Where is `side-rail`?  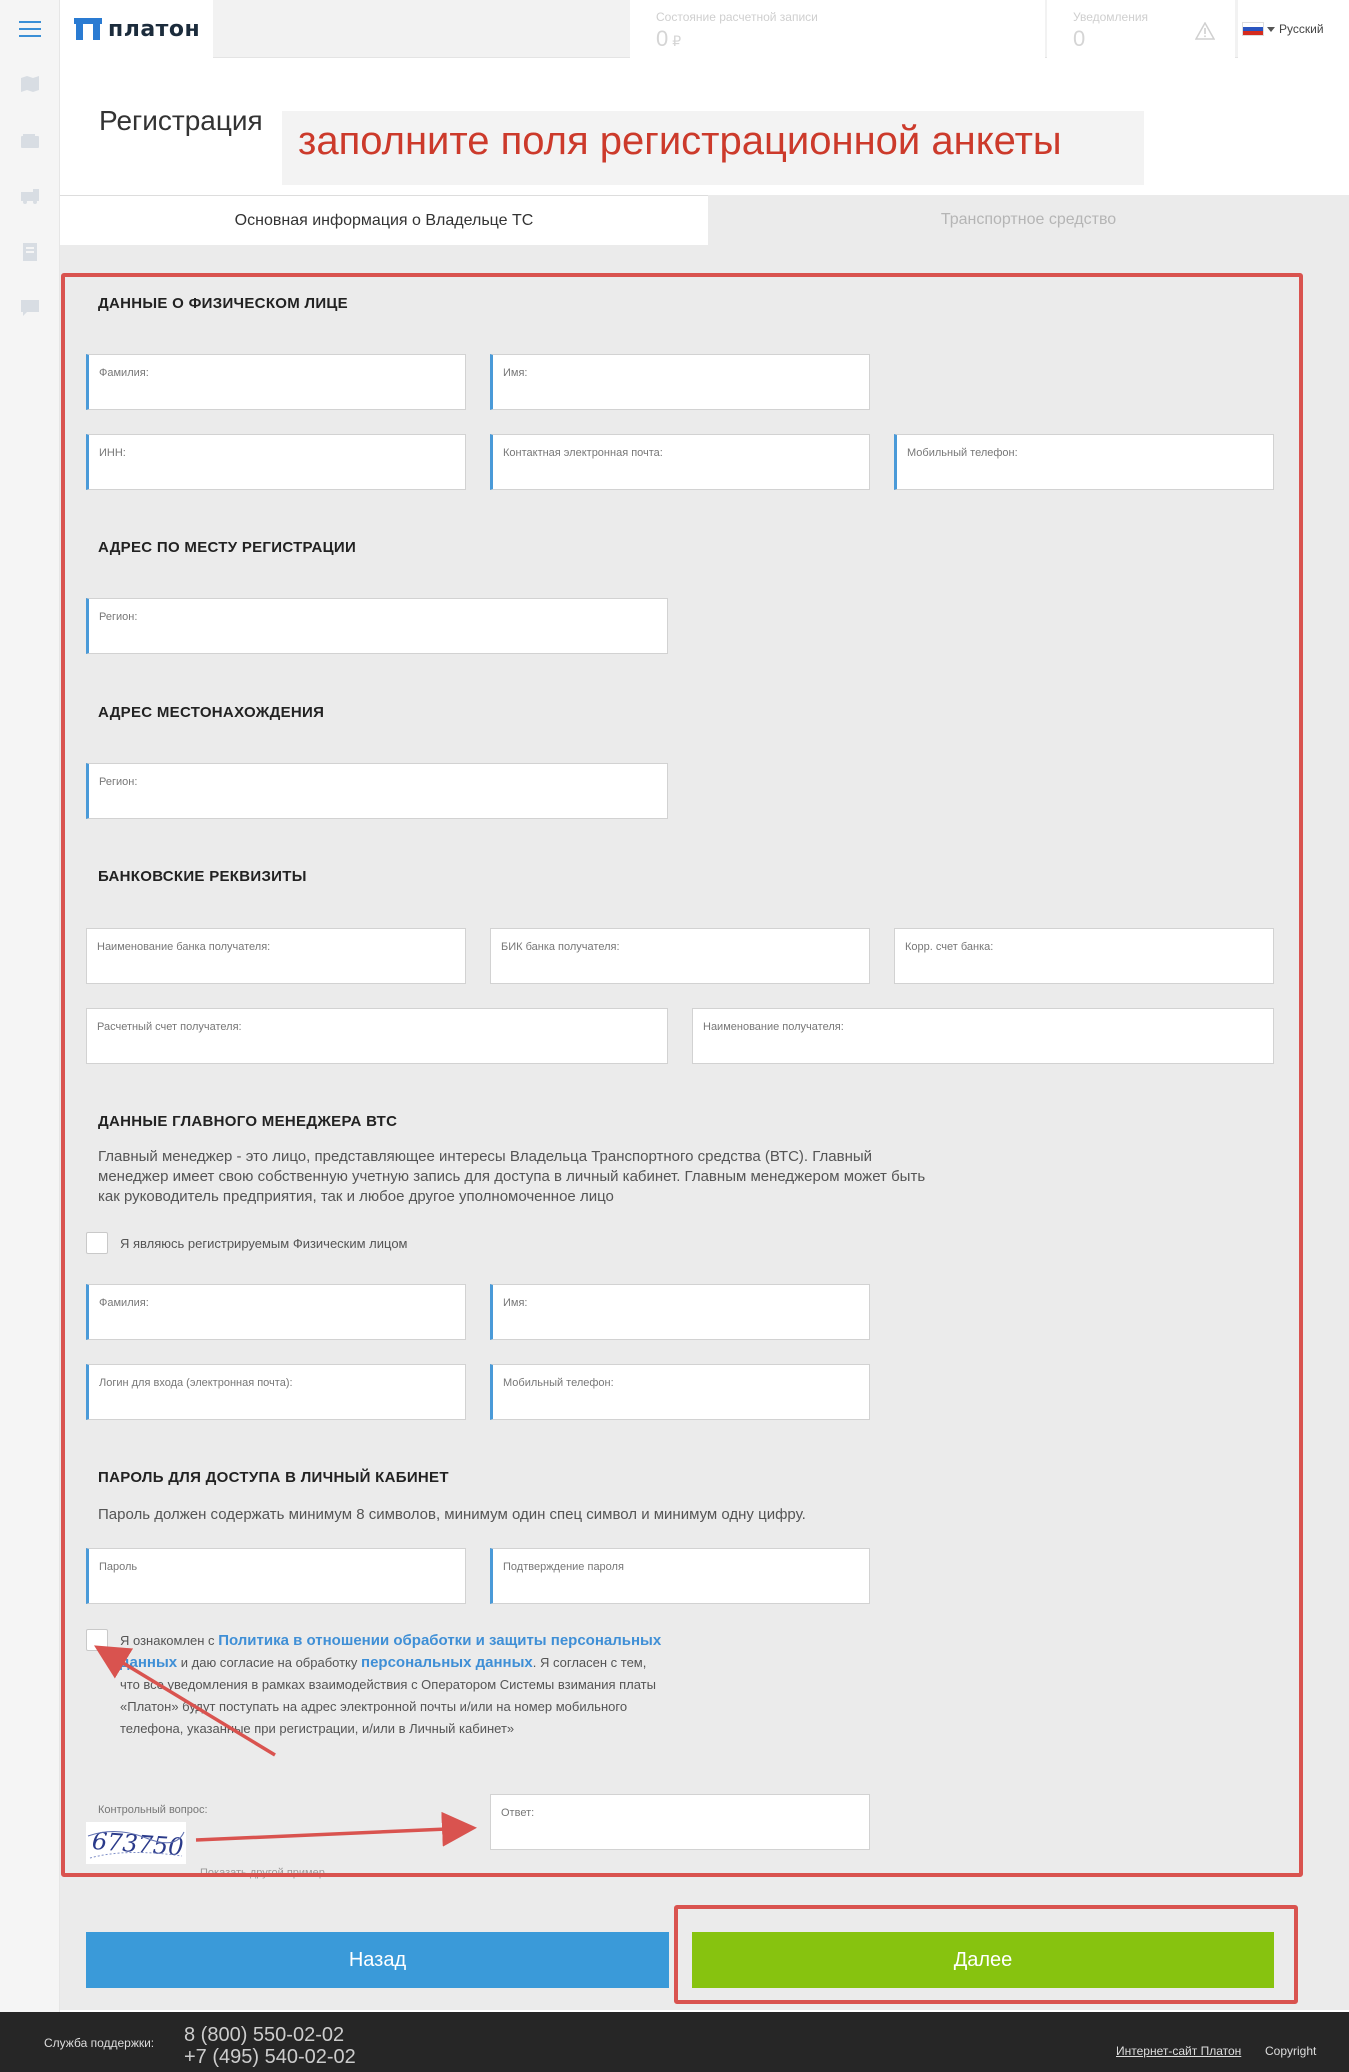 side-rail is located at coordinates (30, 1006).